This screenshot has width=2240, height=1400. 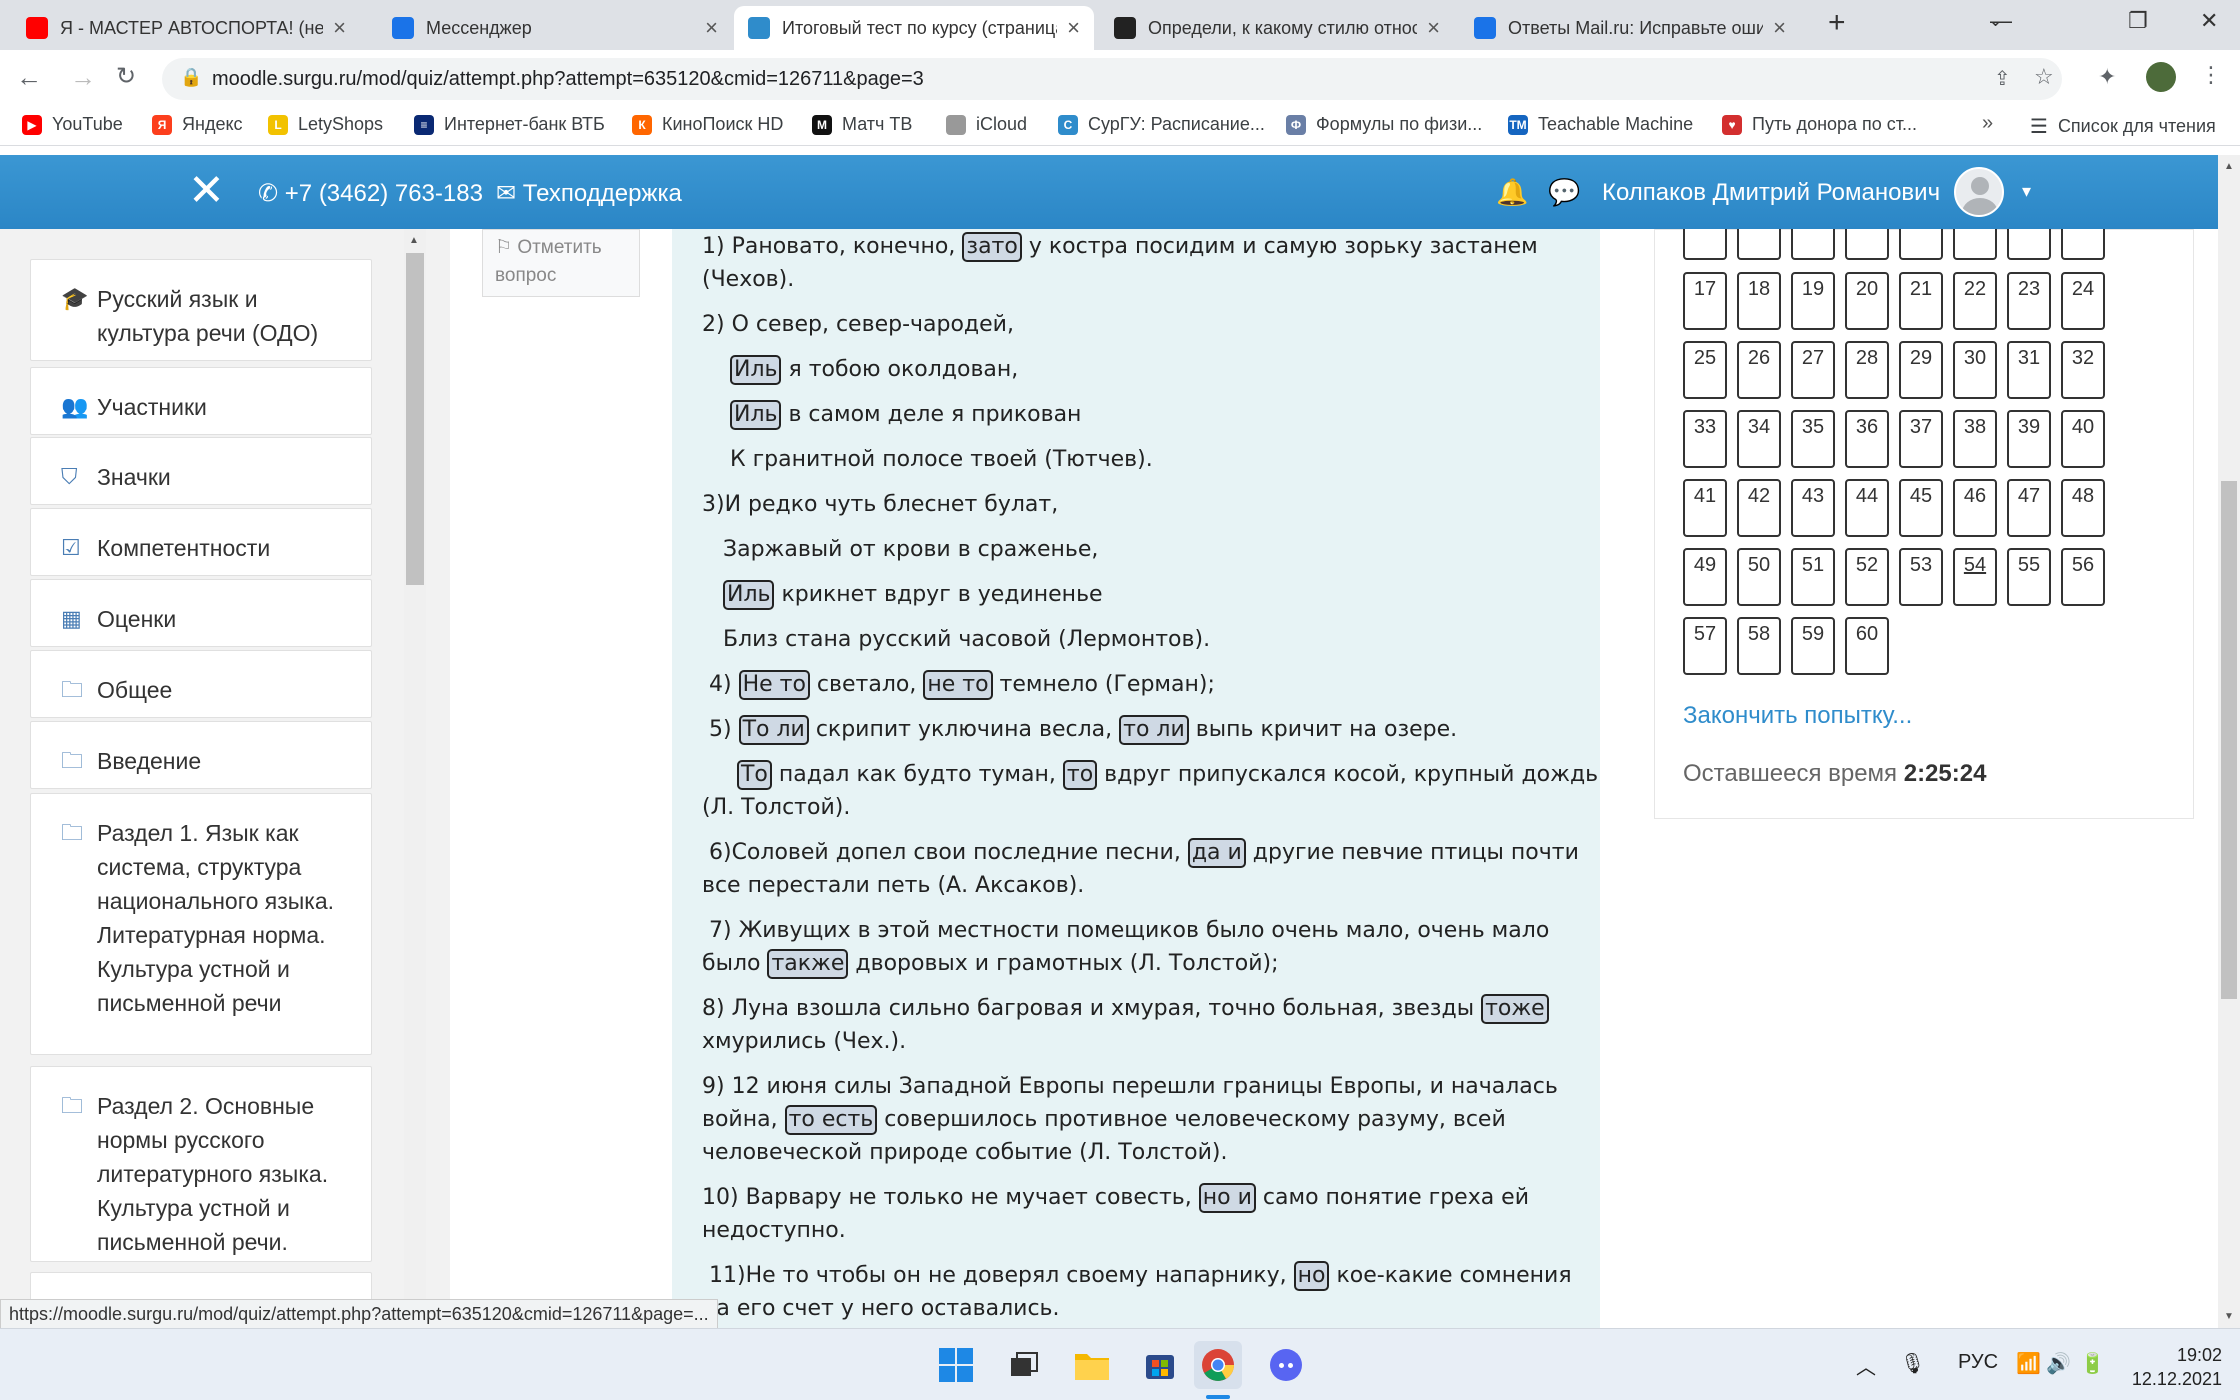 What do you see at coordinates (201, 684) in the screenshot?
I see `drawer-item: 🗀 Общее` at bounding box center [201, 684].